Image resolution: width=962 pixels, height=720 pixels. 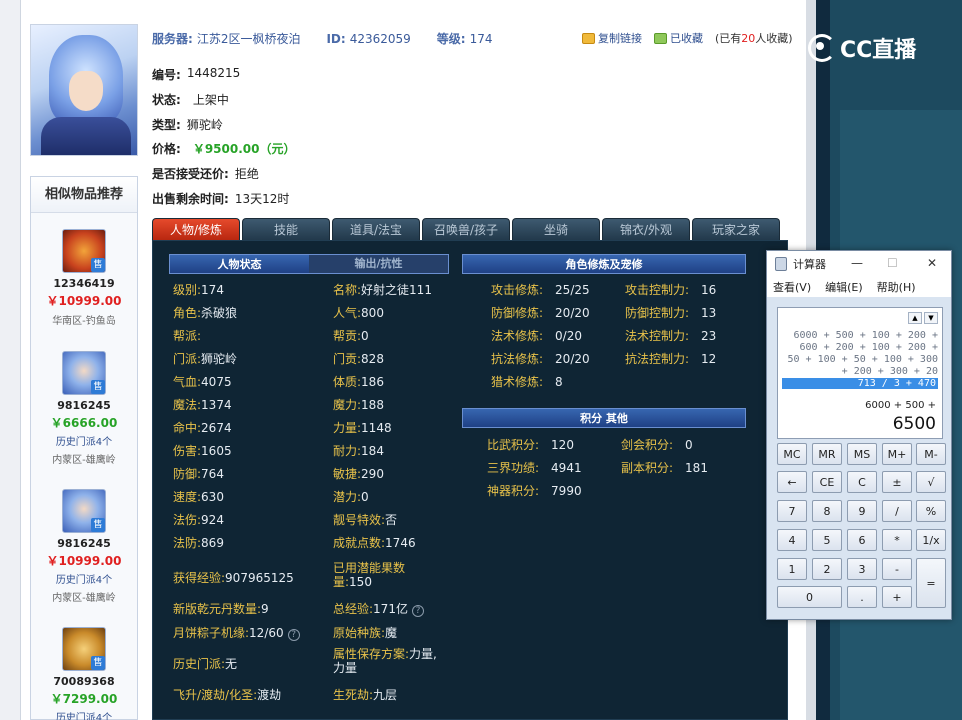 I want to click on history-line: 50 + 100 + 50 + 100 + 300, so click(x=862, y=359).